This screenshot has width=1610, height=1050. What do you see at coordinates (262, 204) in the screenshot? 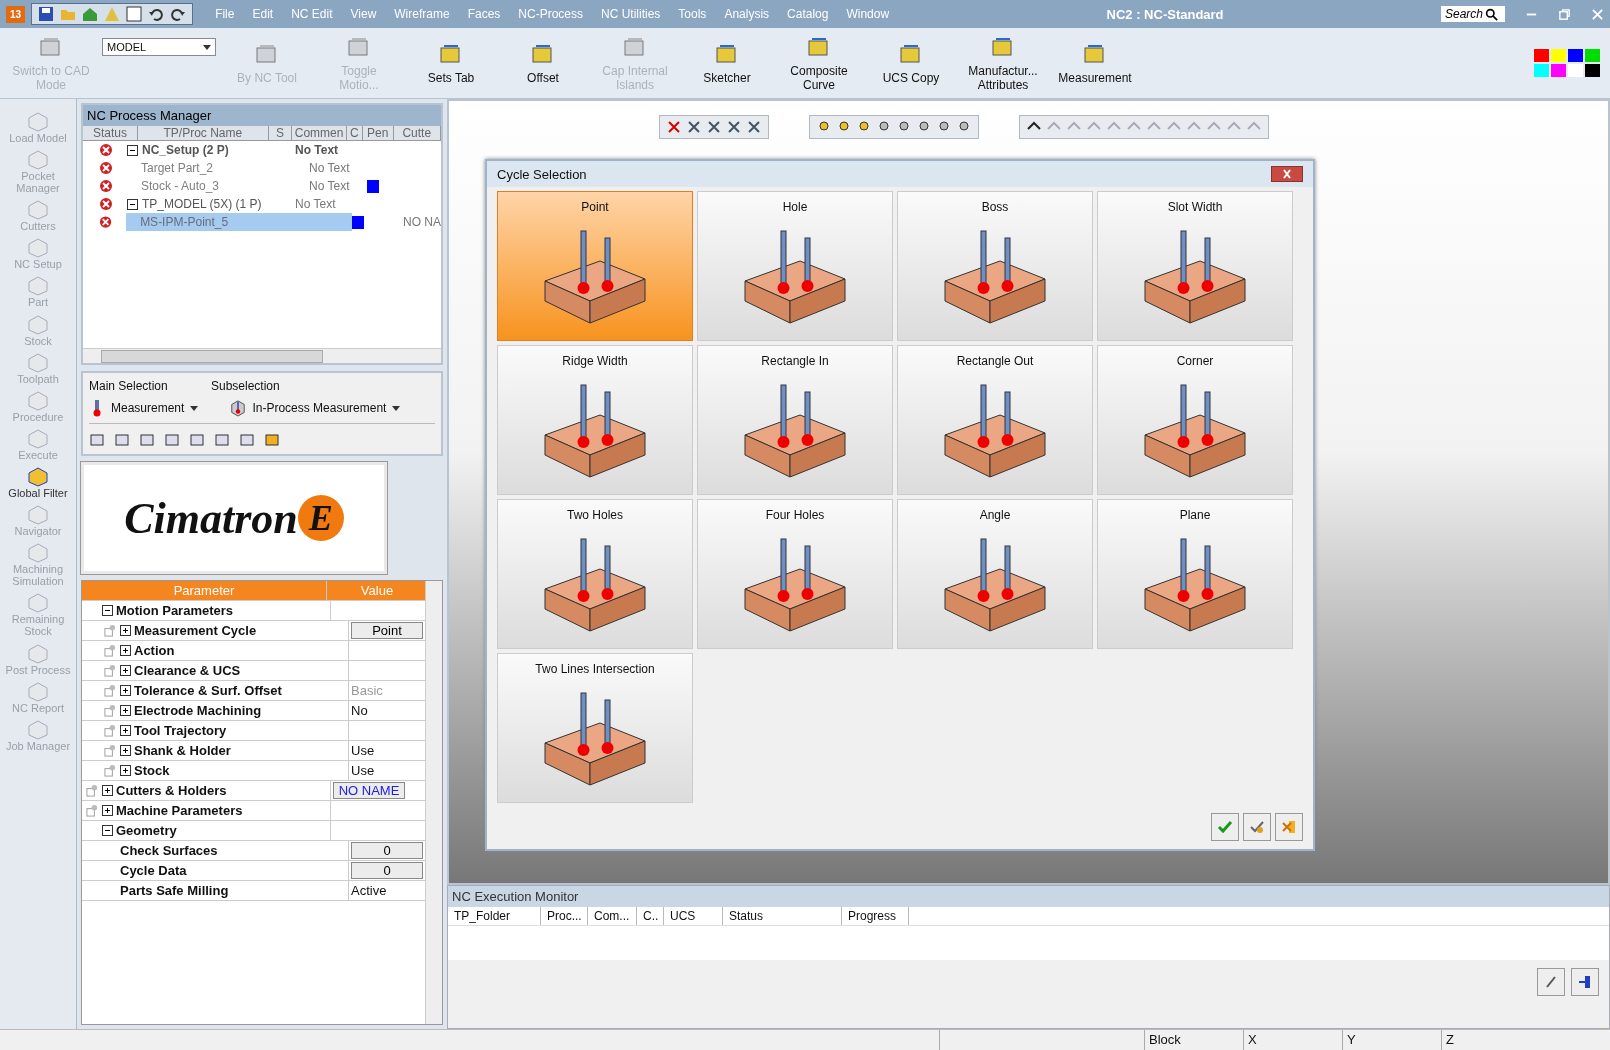
I see `tree-row: TP_MODEL (5X) (1 P) No Text` at bounding box center [262, 204].